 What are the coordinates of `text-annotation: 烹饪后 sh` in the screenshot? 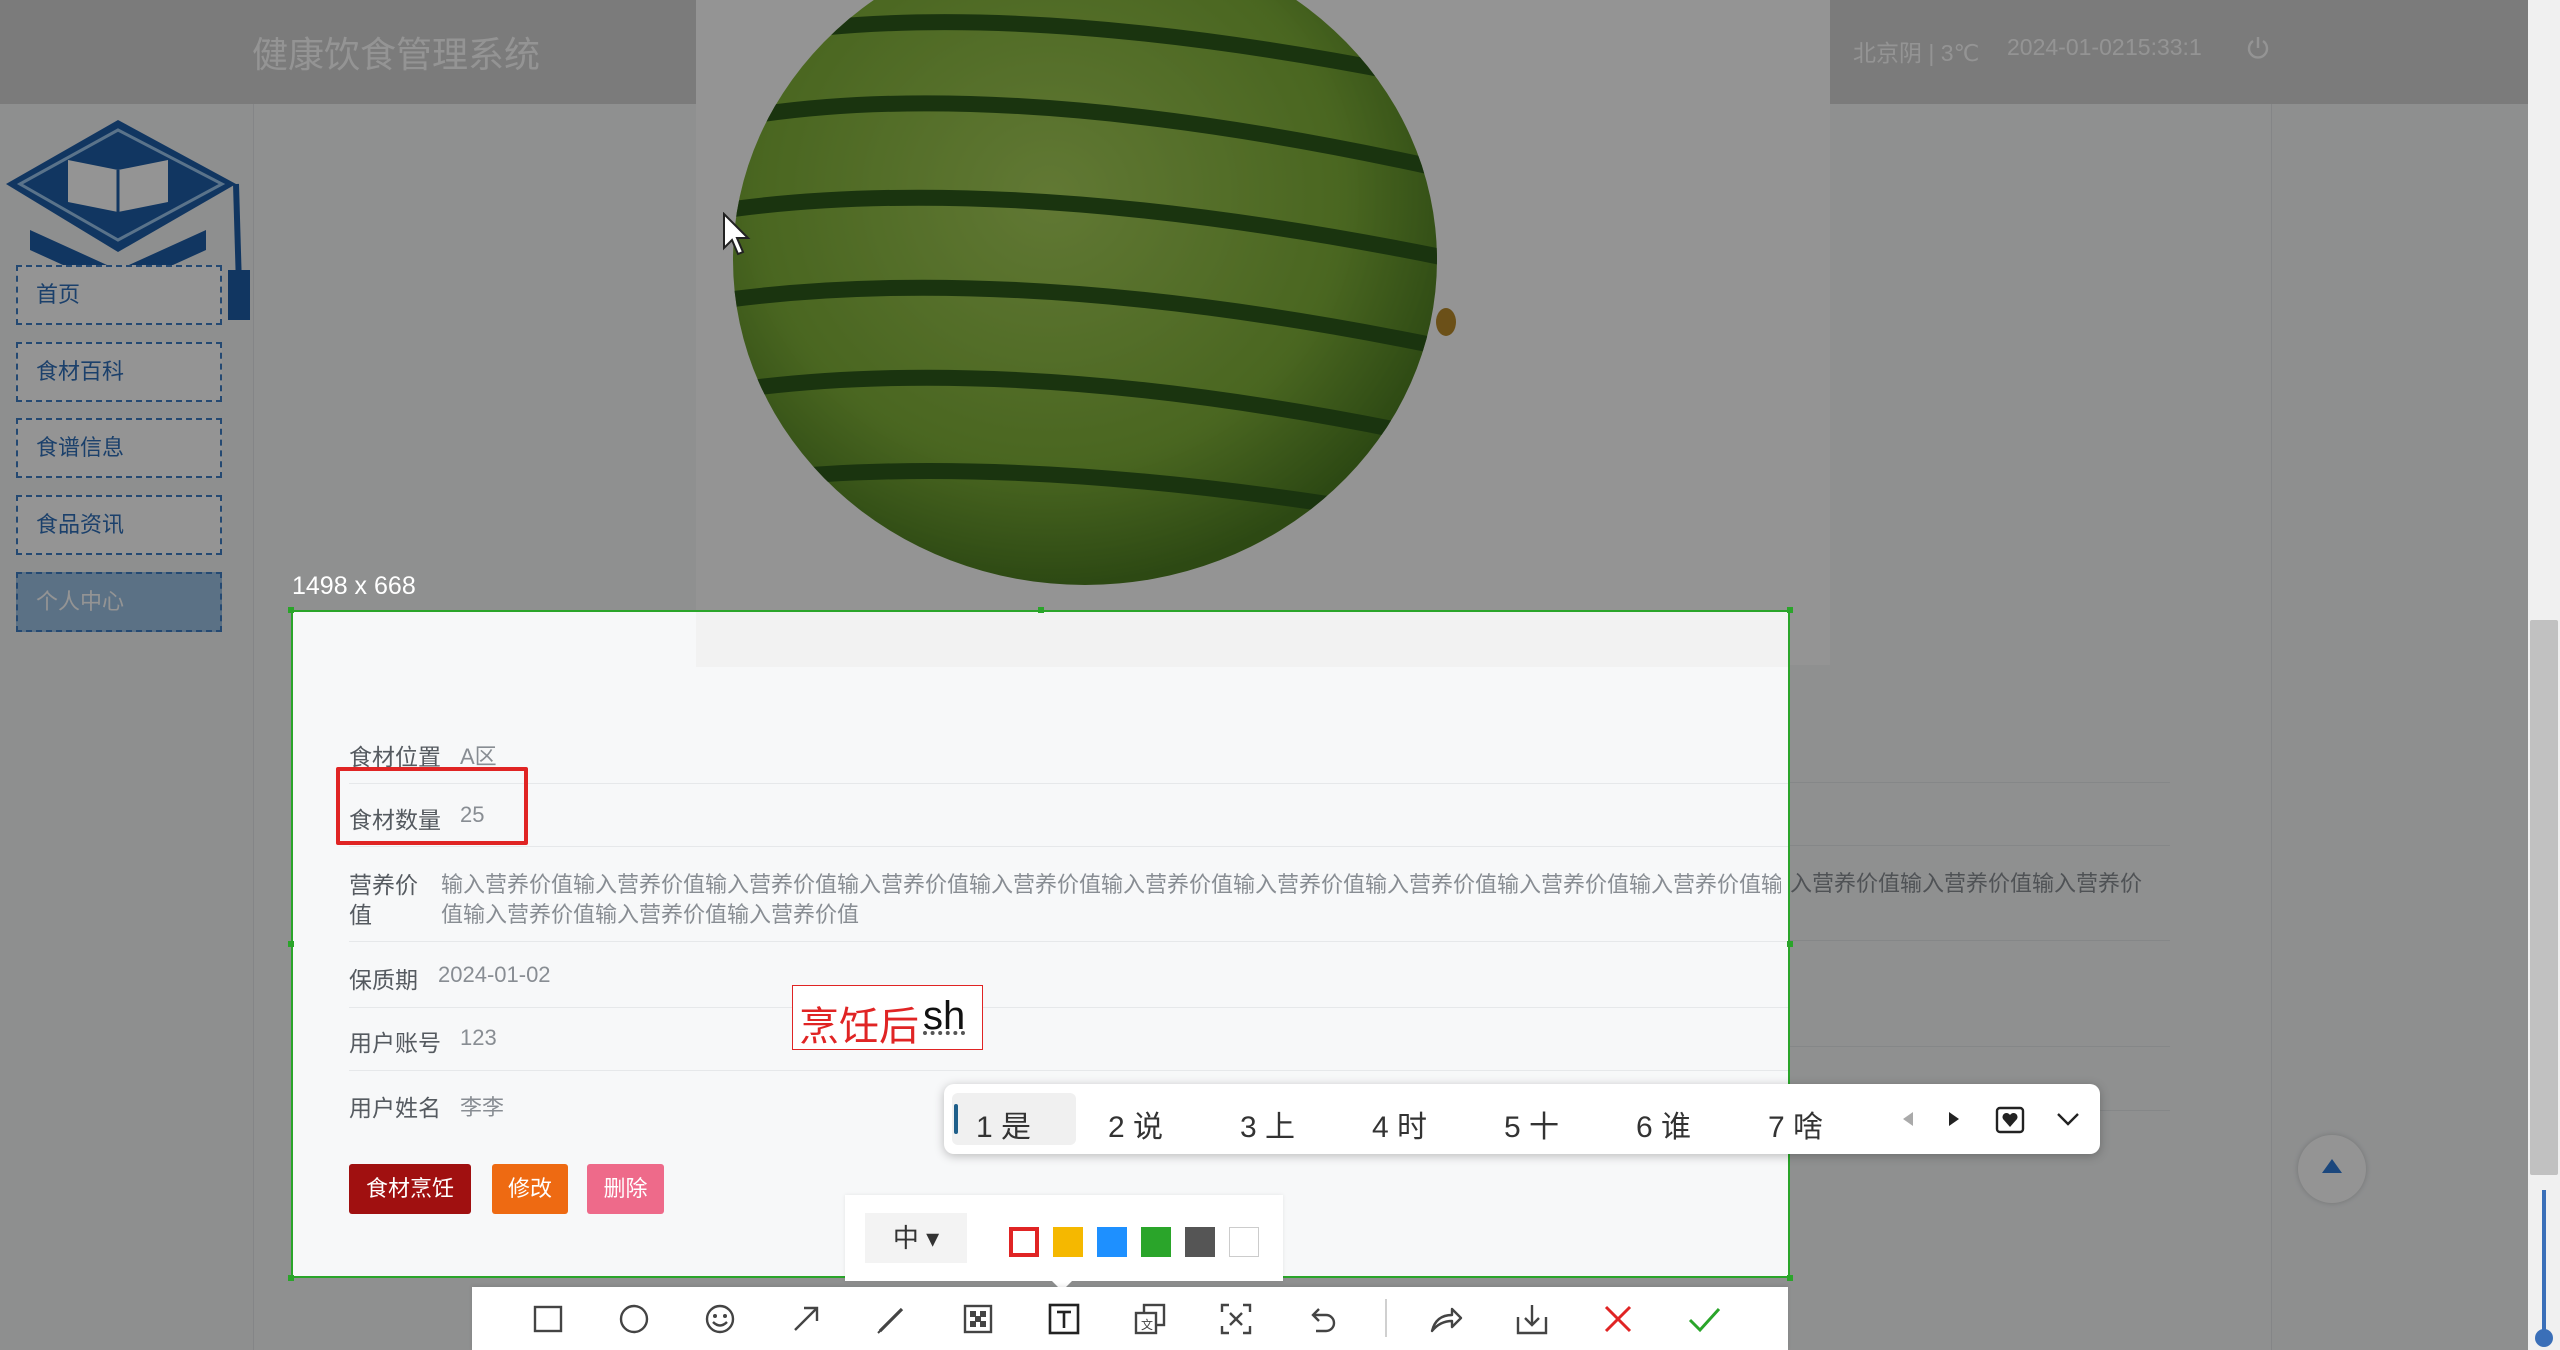 It's located at (887, 1017).